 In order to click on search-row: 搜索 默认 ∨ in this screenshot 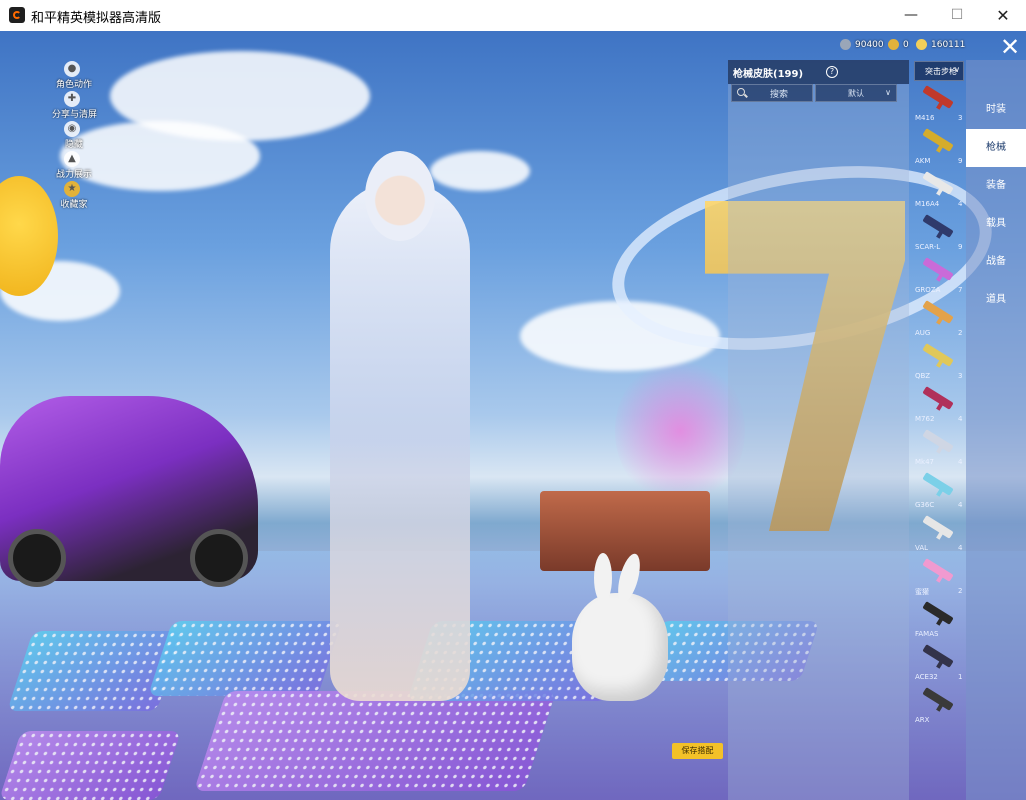, I will do `click(818, 93)`.